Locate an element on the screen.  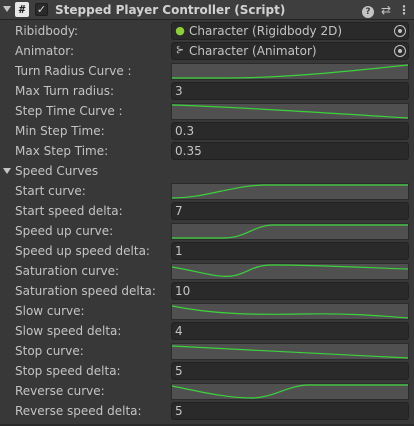
animator-object-field: ⊱ Character (Animator) is located at coordinates (290, 51).